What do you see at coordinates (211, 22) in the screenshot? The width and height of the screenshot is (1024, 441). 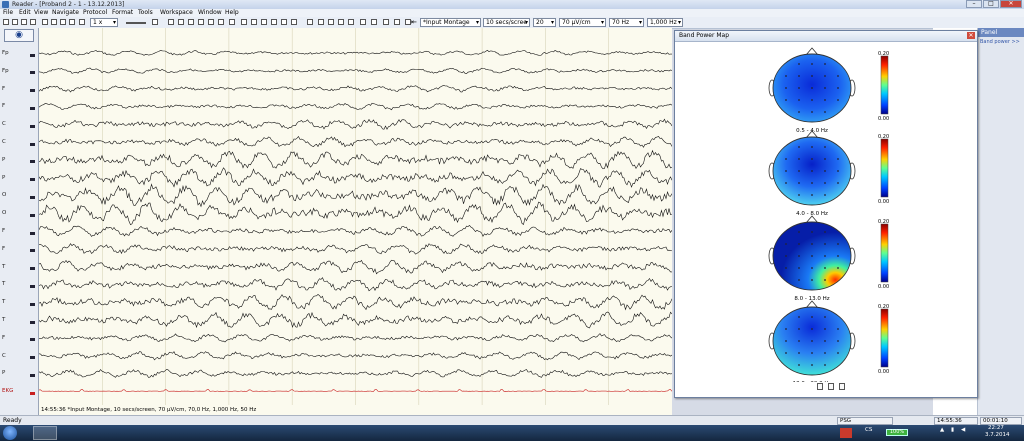 I see `copy-icon` at bounding box center [211, 22].